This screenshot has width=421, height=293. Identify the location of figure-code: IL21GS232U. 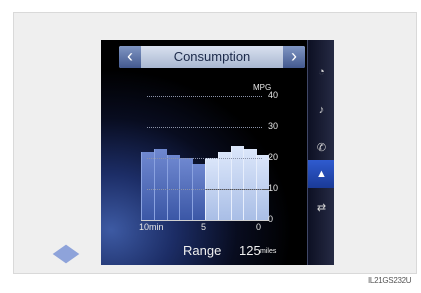
(390, 280).